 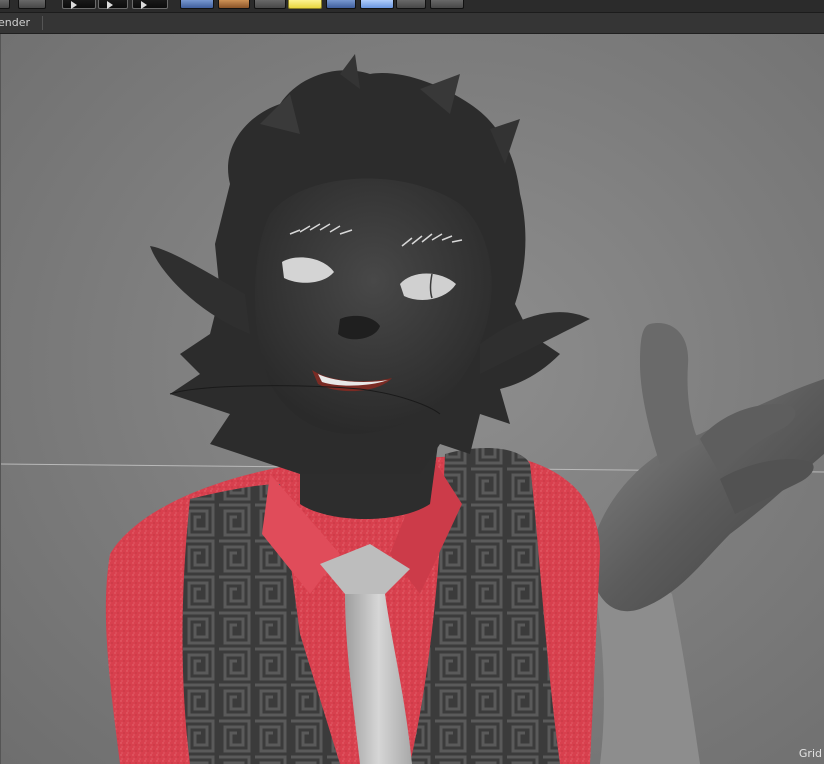 What do you see at coordinates (305, 4) in the screenshot?
I see `toolbar-button-light` at bounding box center [305, 4].